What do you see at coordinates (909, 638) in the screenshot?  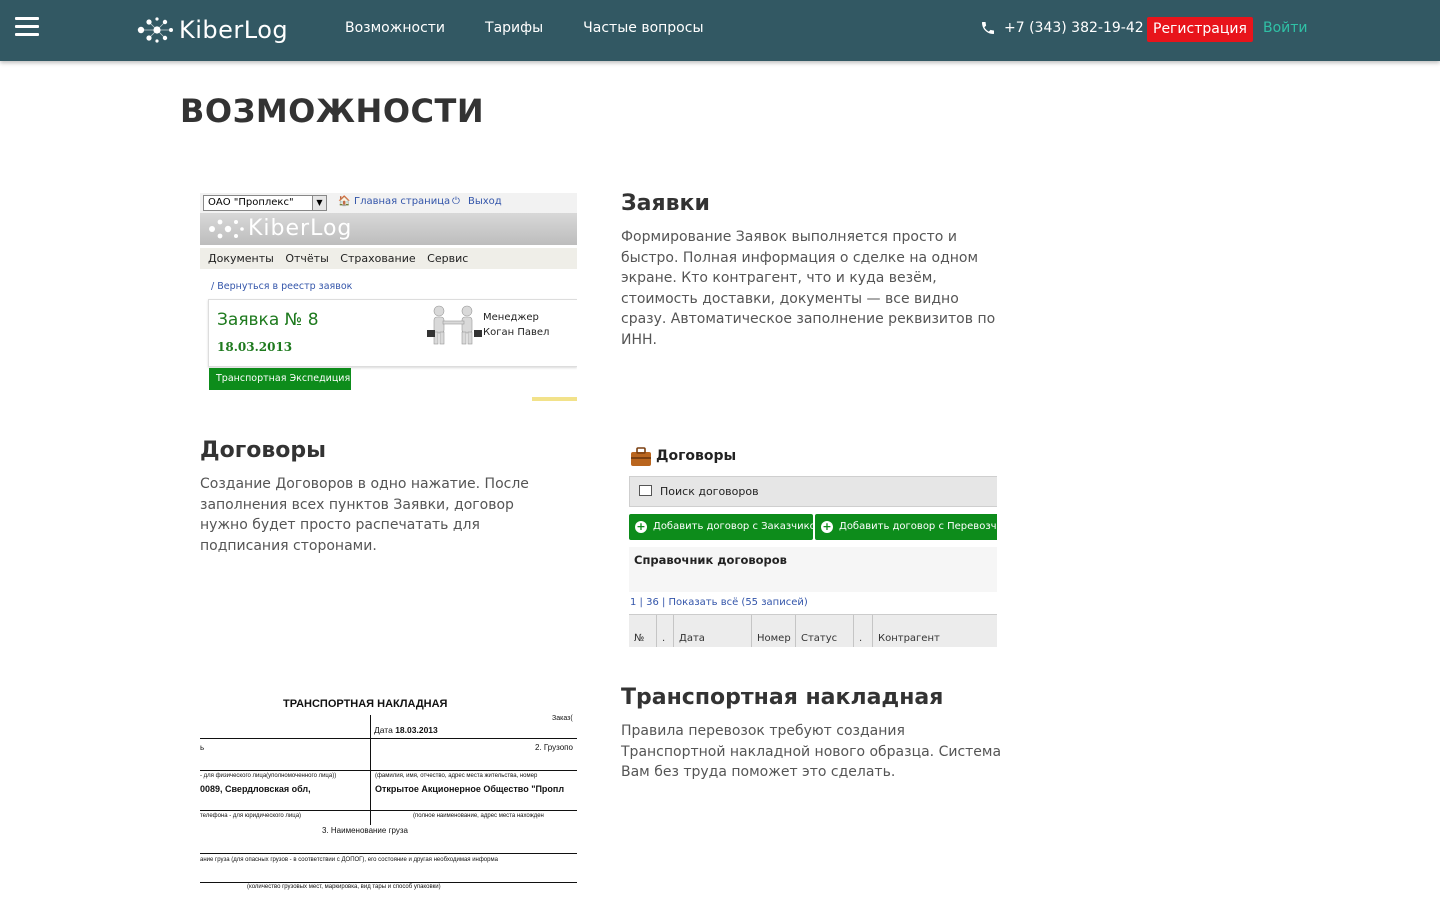 I see `column-header: Контрагент` at bounding box center [909, 638].